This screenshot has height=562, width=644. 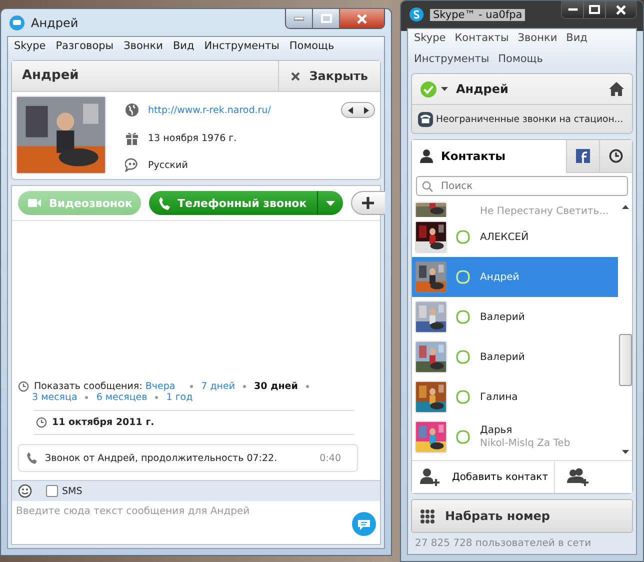 I want to click on left-arrow-icon, so click(x=350, y=110).